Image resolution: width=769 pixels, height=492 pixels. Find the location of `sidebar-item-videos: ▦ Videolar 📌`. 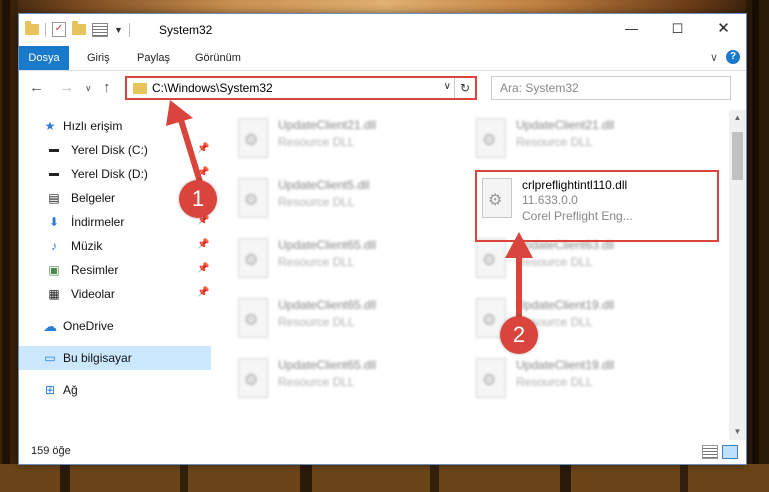

sidebar-item-videos: ▦ Videolar 📌 is located at coordinates (115, 294).